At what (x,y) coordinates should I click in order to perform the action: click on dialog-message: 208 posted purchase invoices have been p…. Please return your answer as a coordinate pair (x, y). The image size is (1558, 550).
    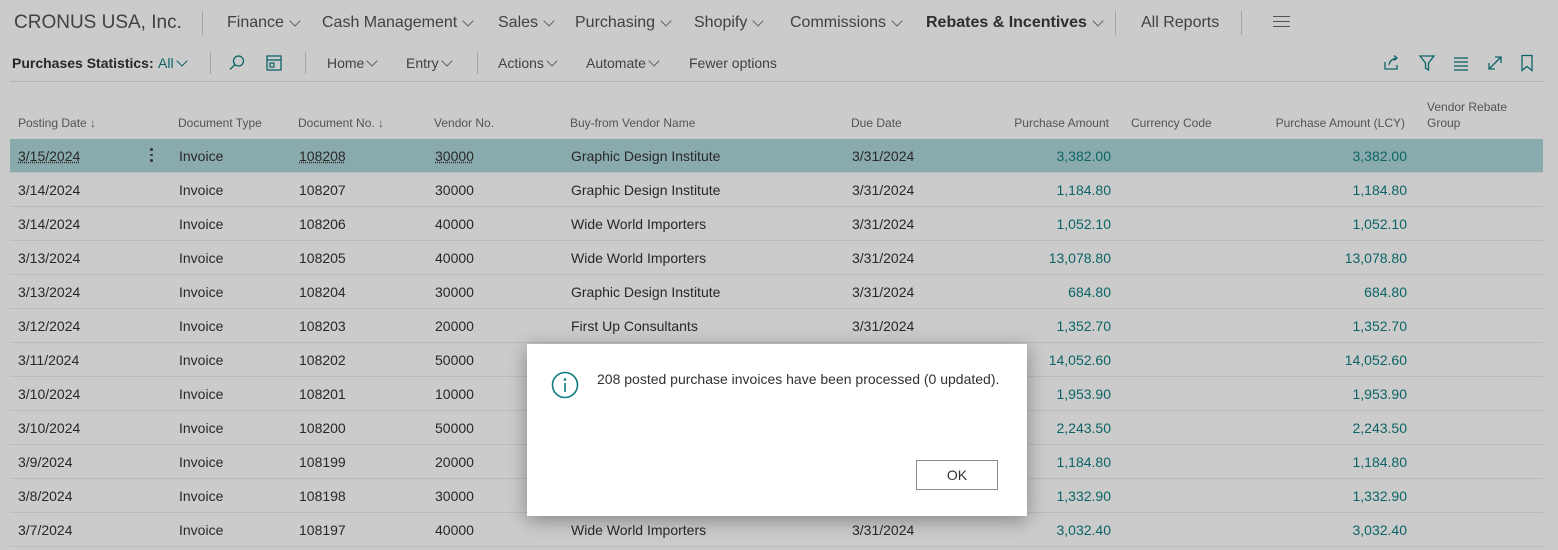
    Looking at the image, I should click on (798, 379).